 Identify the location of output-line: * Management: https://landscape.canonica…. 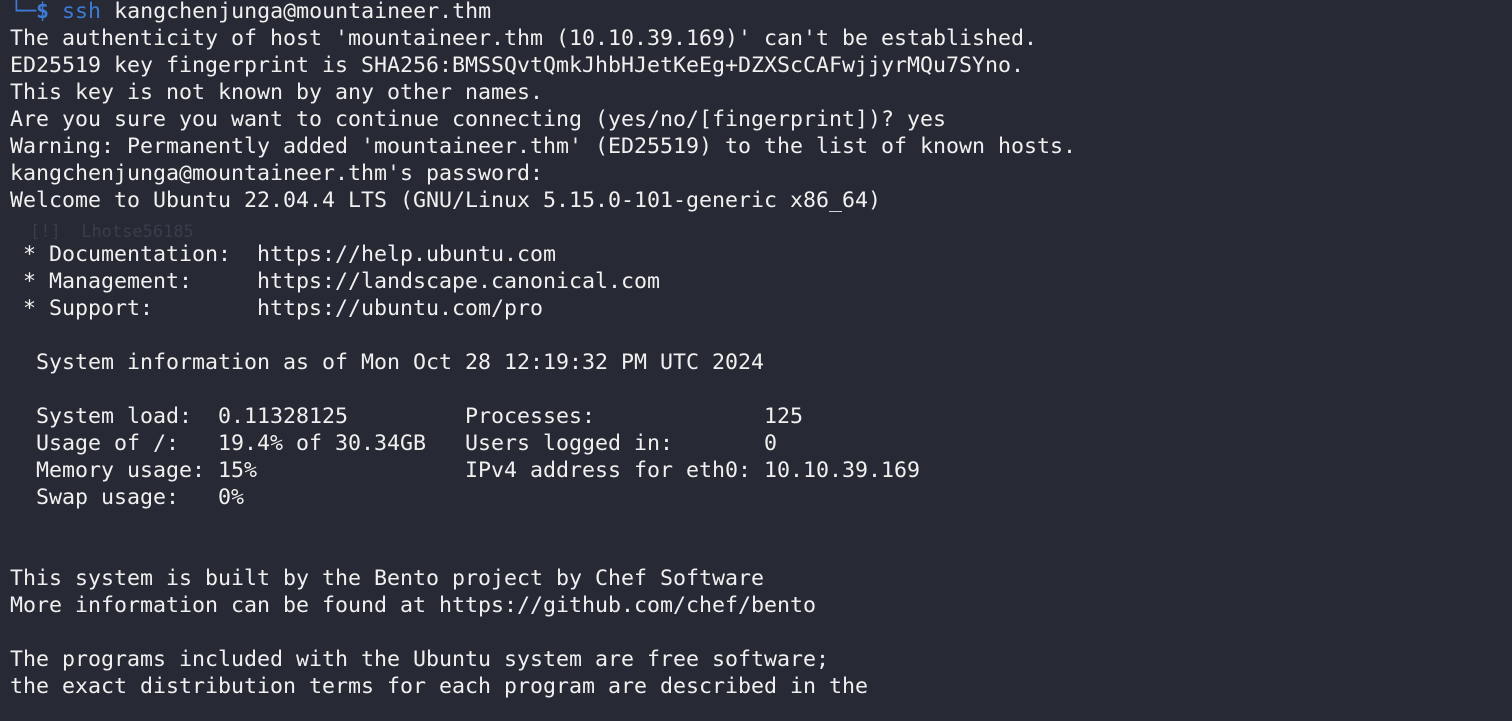
(335, 281).